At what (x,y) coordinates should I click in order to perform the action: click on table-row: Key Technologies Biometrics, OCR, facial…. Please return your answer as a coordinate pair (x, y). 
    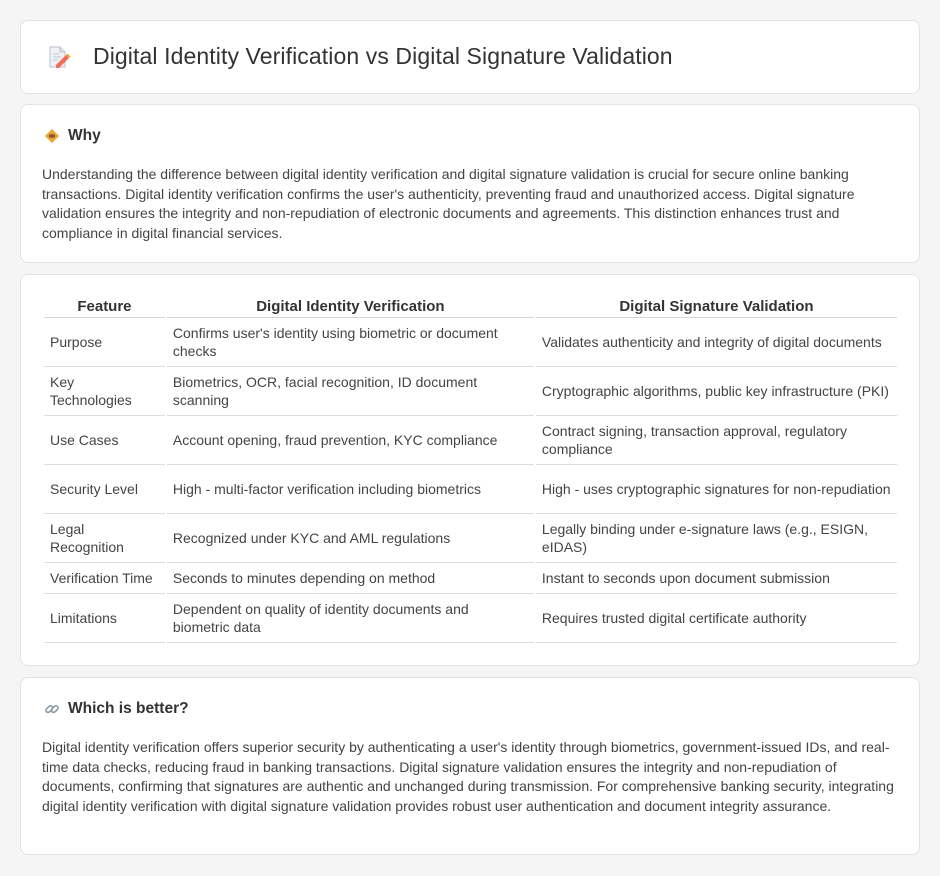
    Looking at the image, I should click on (470, 391).